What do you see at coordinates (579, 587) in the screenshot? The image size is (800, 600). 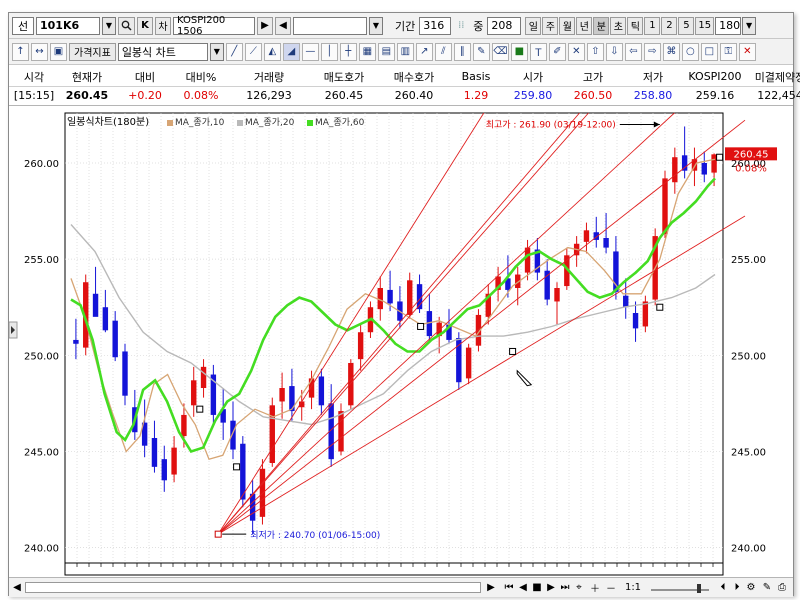 I see `crosshair-icon: ⌖` at bounding box center [579, 587].